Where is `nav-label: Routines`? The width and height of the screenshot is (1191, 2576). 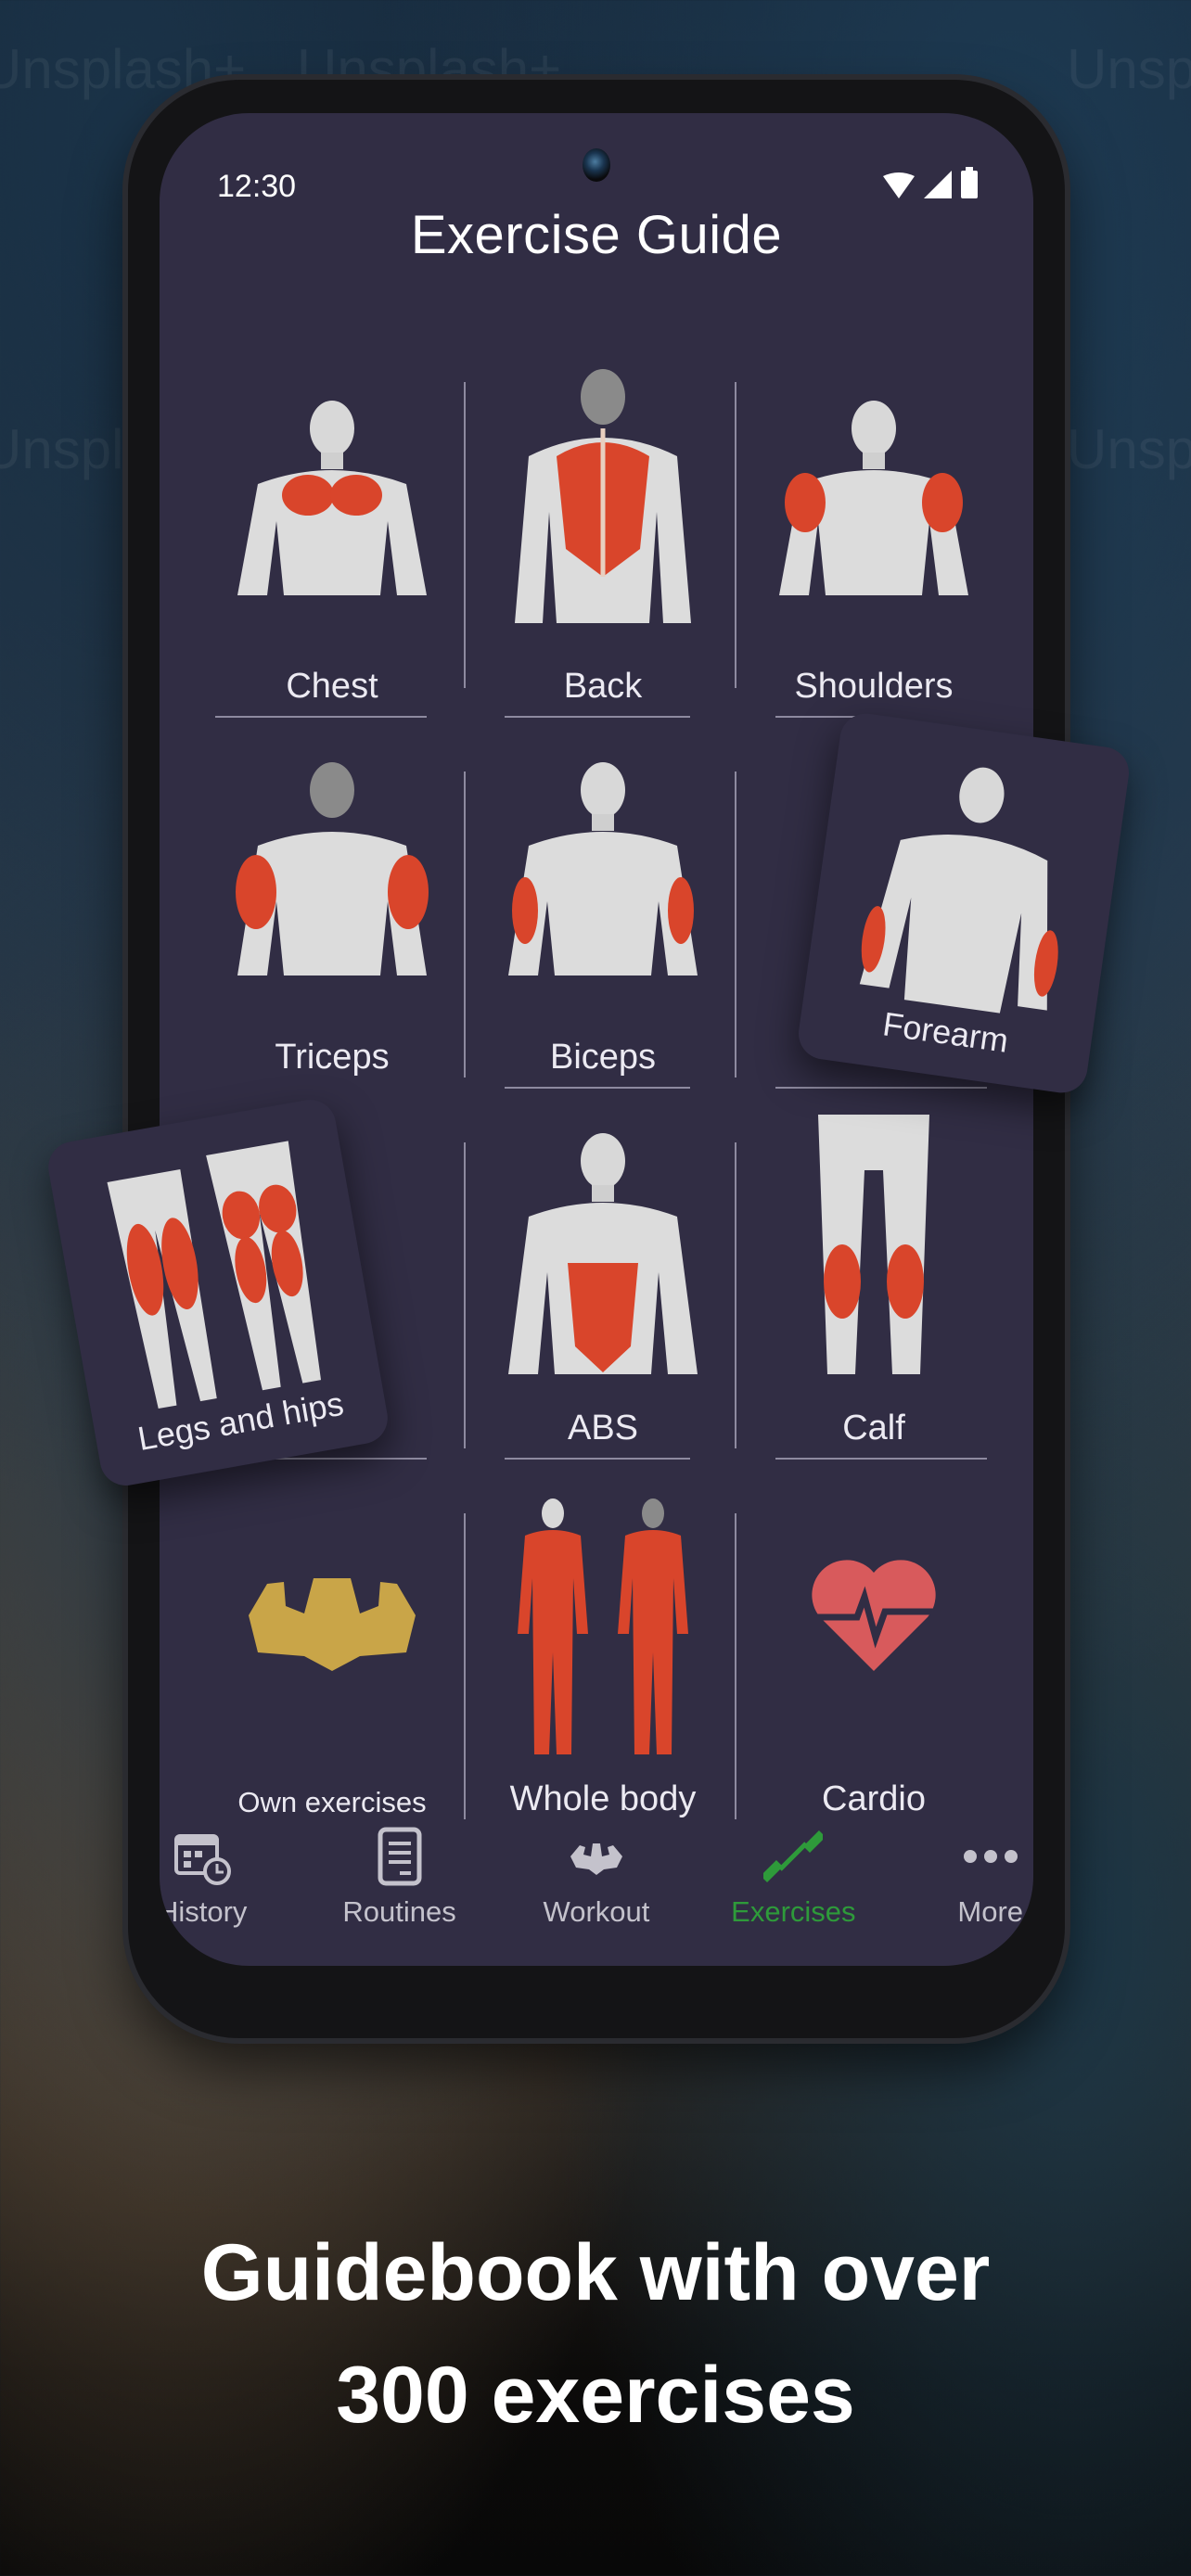
nav-label: Routines is located at coordinates (399, 1912).